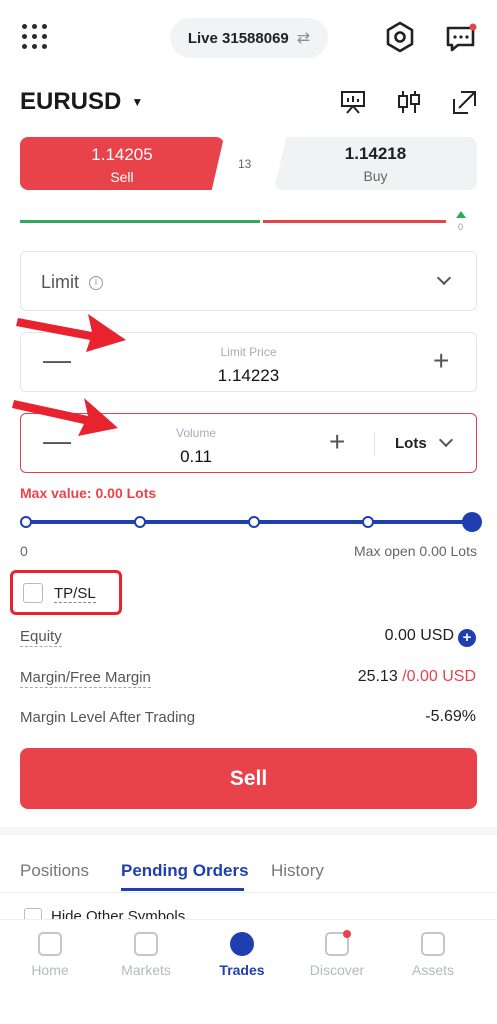 The image size is (497, 1024). I want to click on tpsl-label: TP/SL, so click(75, 594).